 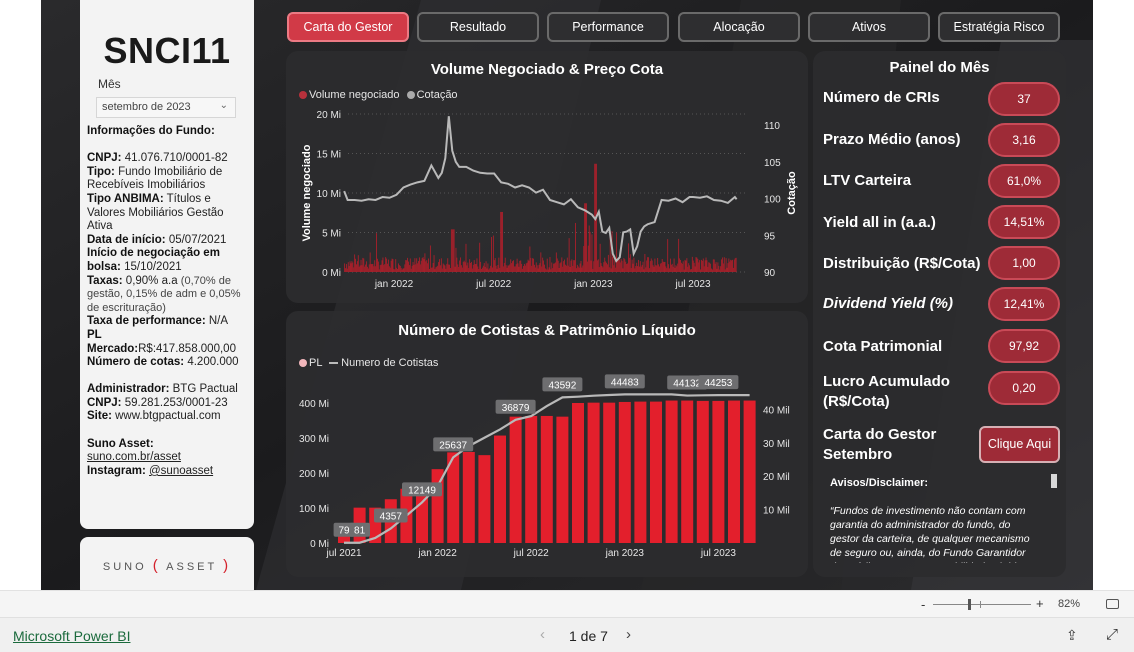 I want to click on instagram-label: Instagram:, so click(x=116, y=470).